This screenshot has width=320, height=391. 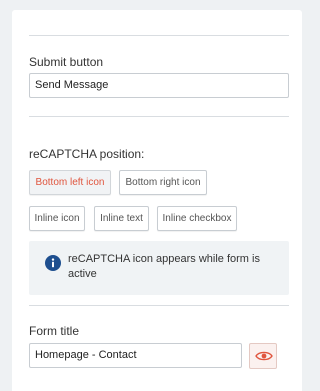 I want to click on option-inline-icon: Inline icon, so click(x=57, y=218).